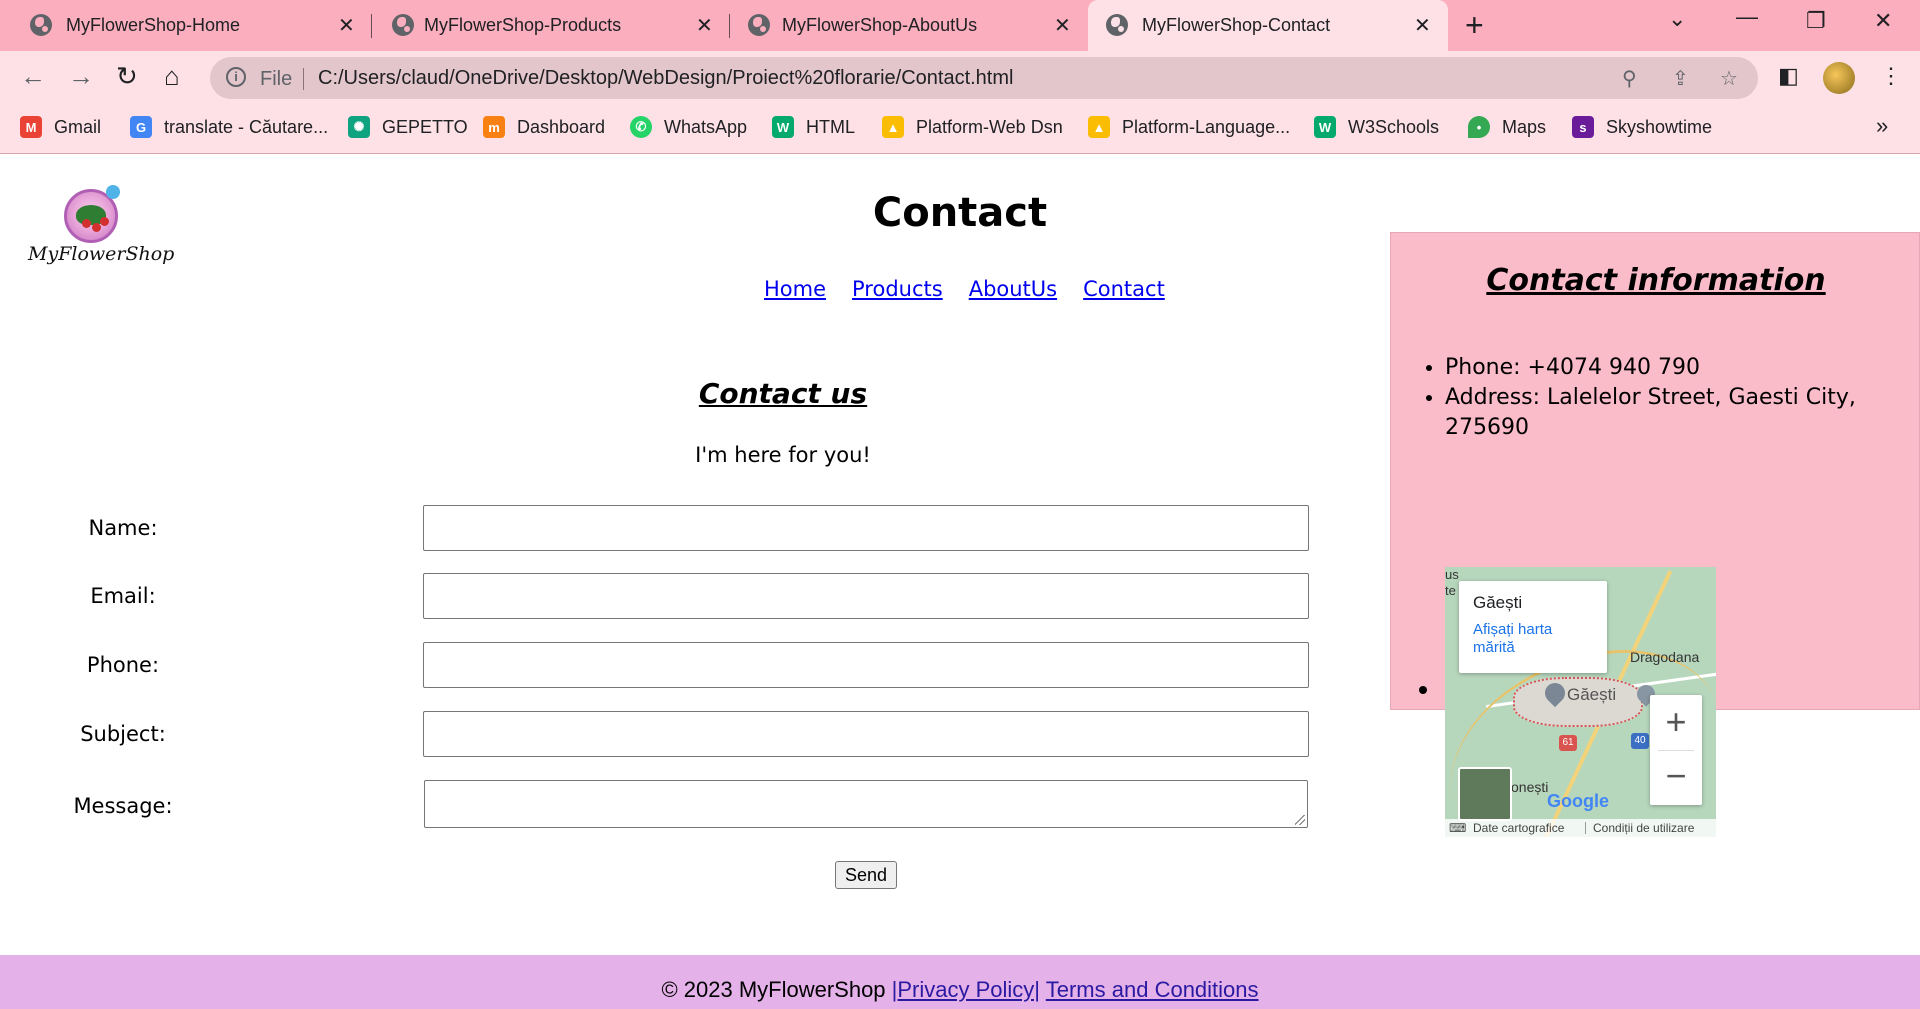 Image resolution: width=1920 pixels, height=1009 pixels. What do you see at coordinates (1643, 828) in the screenshot?
I see `map-terms-link: Condiții de utilizare` at bounding box center [1643, 828].